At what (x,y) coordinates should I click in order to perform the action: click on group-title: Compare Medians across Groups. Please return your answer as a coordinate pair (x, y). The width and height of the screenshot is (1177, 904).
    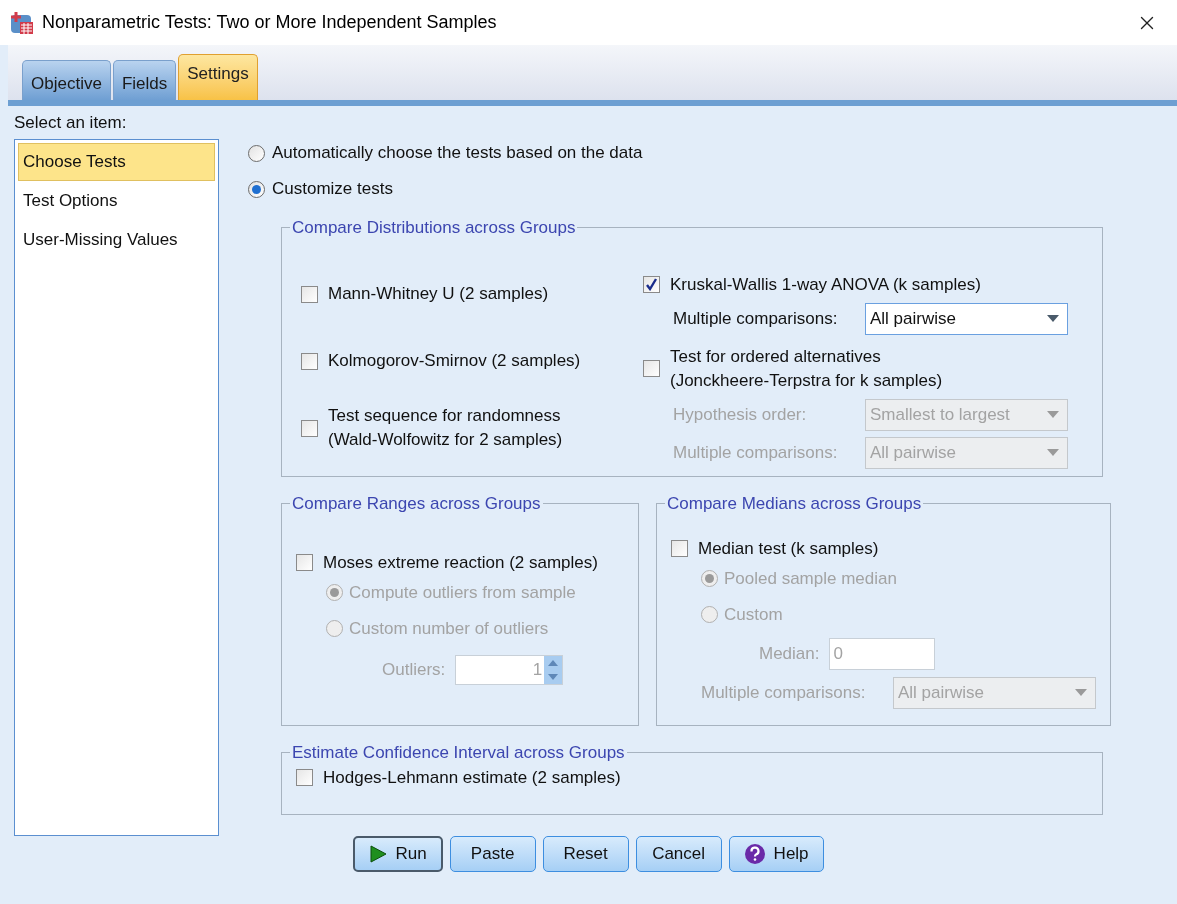
    Looking at the image, I should click on (794, 504).